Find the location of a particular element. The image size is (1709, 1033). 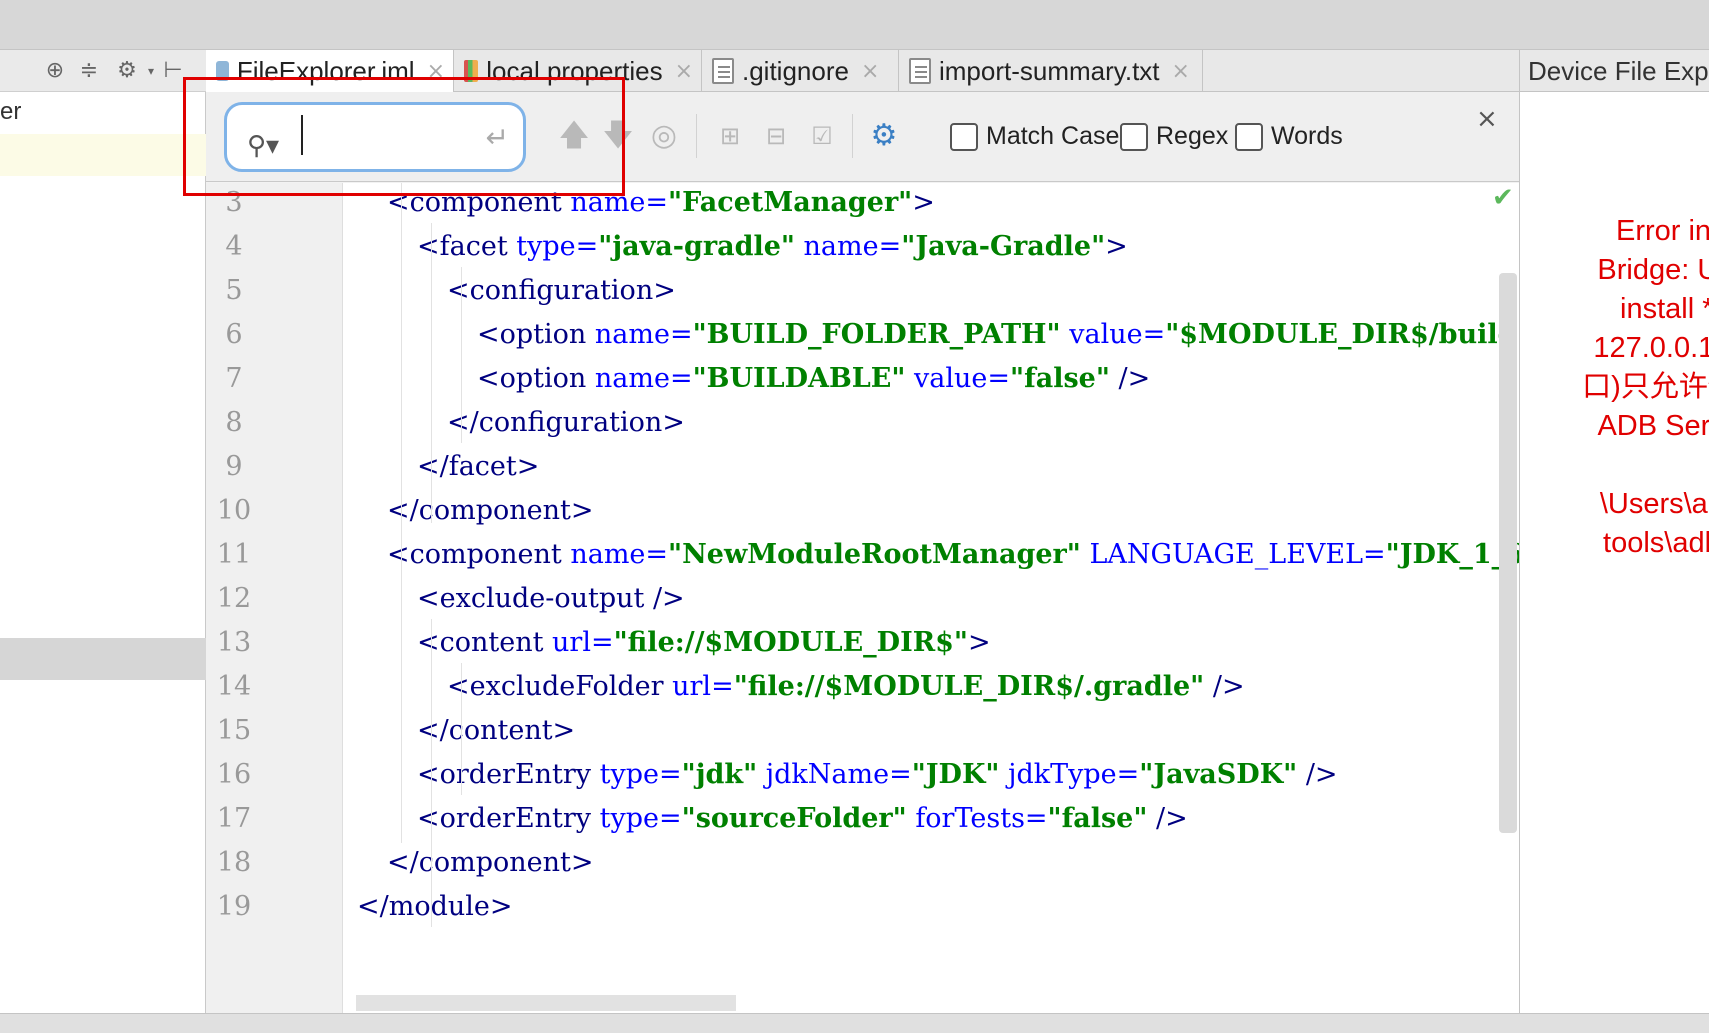

title-bar is located at coordinates (854, 25).